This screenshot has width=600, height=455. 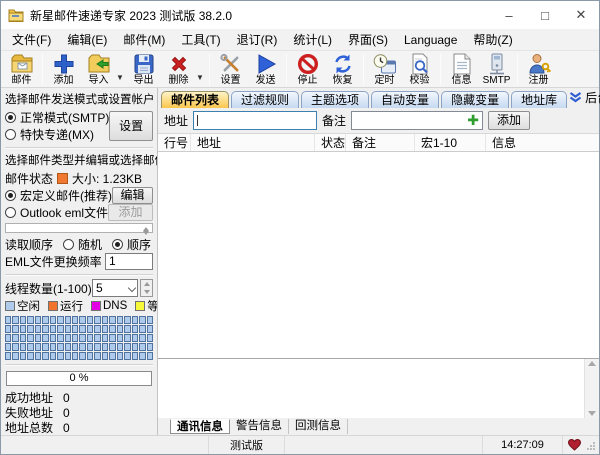 I want to click on radio-express-mx: 特快专递(MX), so click(x=57, y=134).